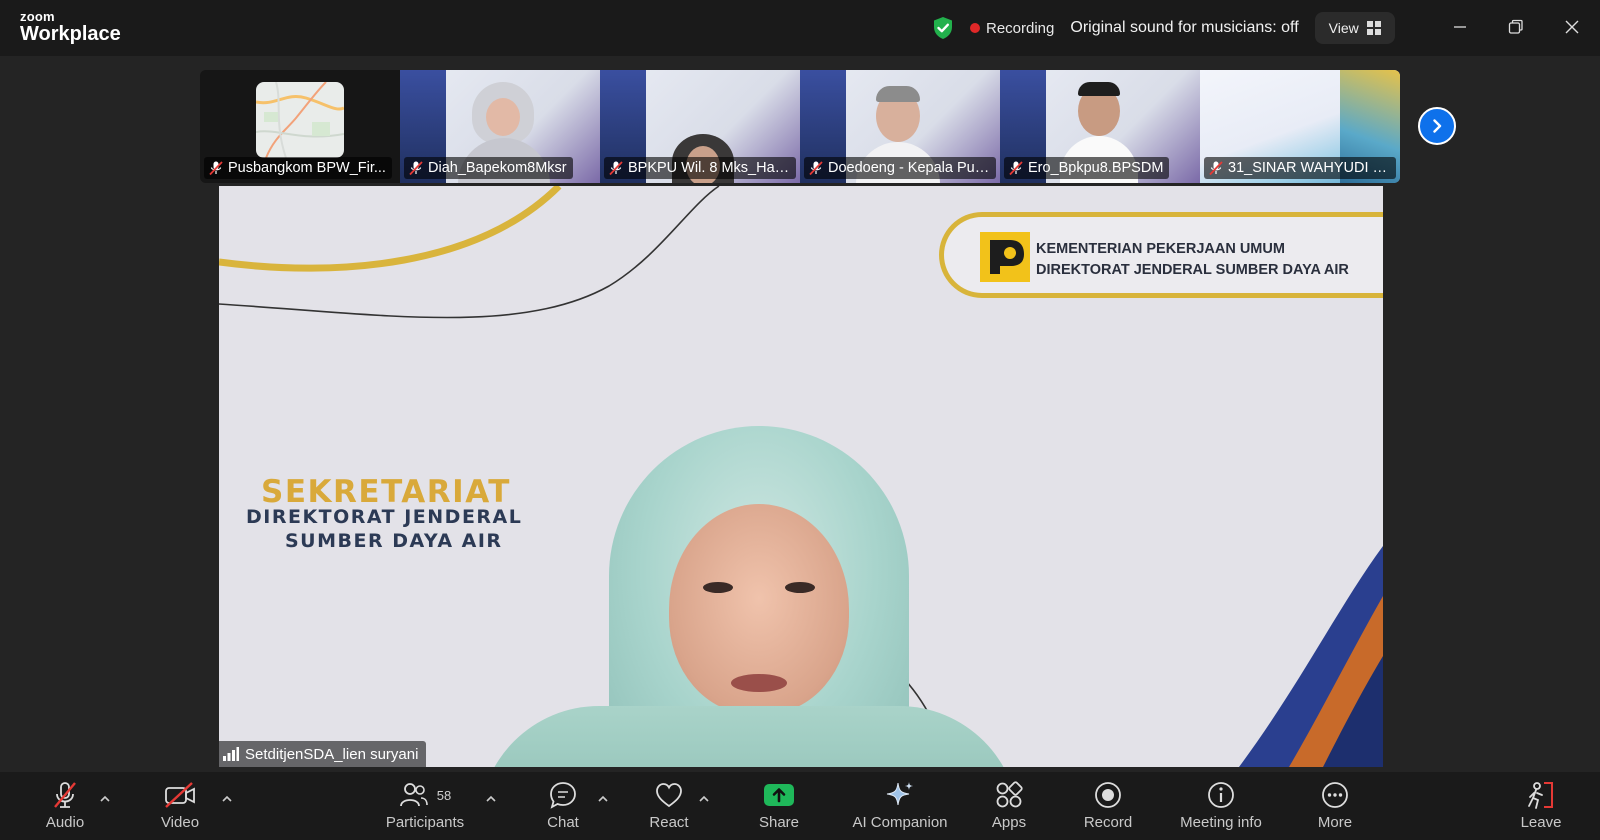 The image size is (1600, 840). What do you see at coordinates (384, 517) in the screenshot?
I see `background-subtitle-1: DIREKTORAT JENDERAL` at bounding box center [384, 517].